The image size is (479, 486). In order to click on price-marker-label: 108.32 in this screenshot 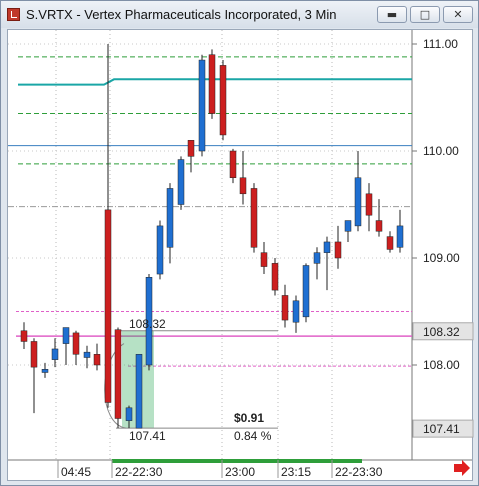, I will do `click(441, 332)`.